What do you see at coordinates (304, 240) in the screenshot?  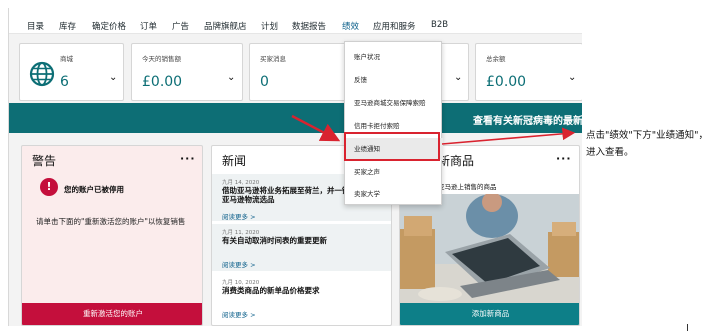 I see `news-headline: 有关自动取消时间表的重要更新` at bounding box center [304, 240].